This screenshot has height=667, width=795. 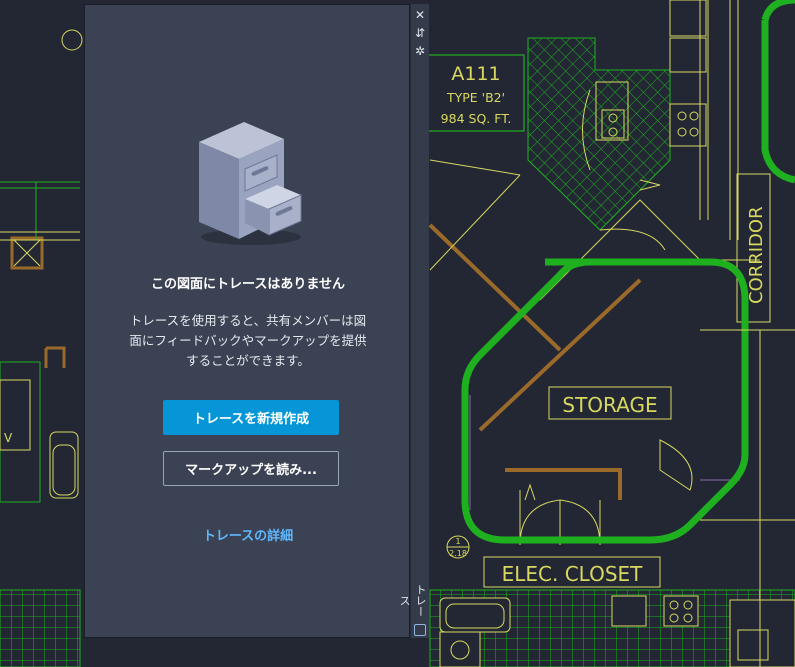 I want to click on corridor-label: CORRIDOR, so click(x=756, y=255).